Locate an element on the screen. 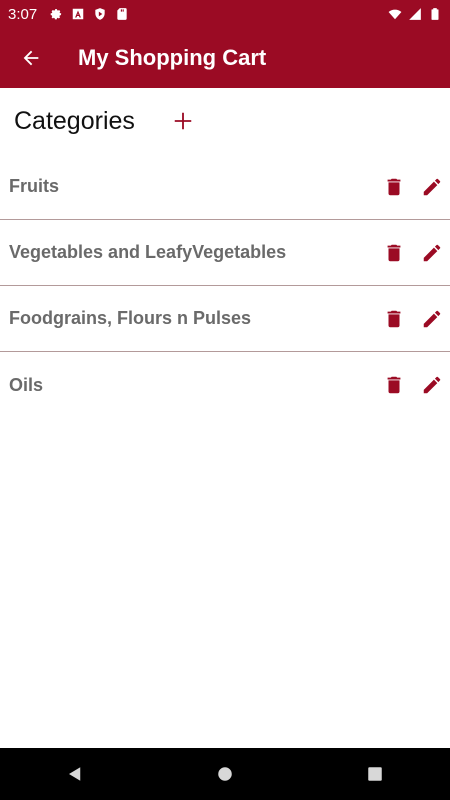 The image size is (450, 800). add-category-button is located at coordinates (183, 121).